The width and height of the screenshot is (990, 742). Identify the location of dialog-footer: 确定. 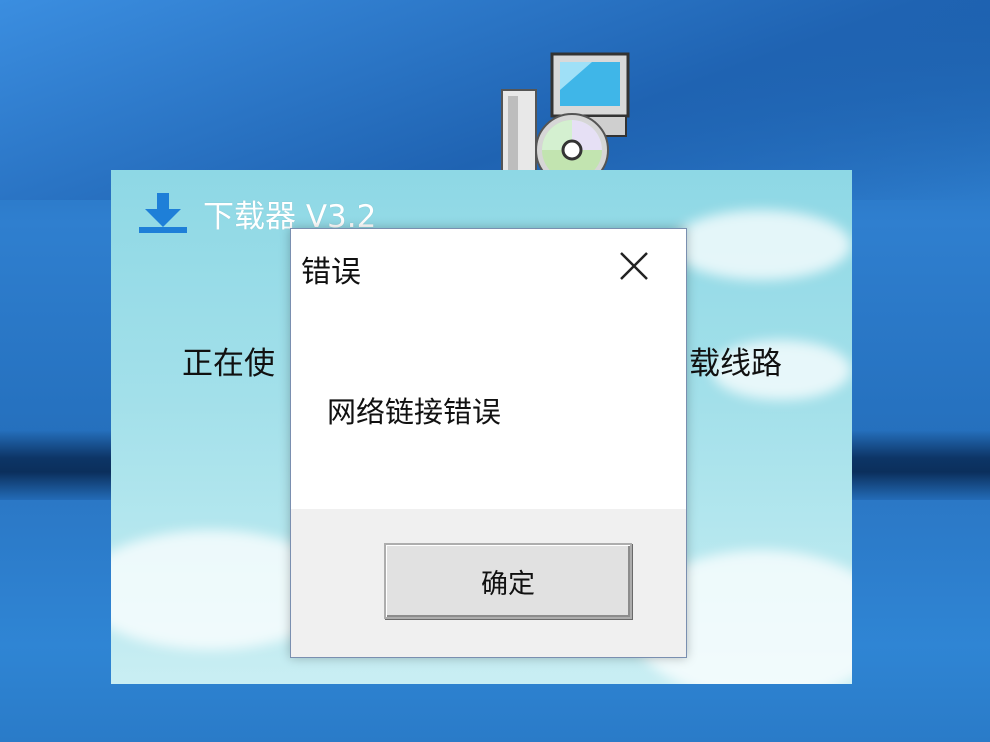
(488, 583).